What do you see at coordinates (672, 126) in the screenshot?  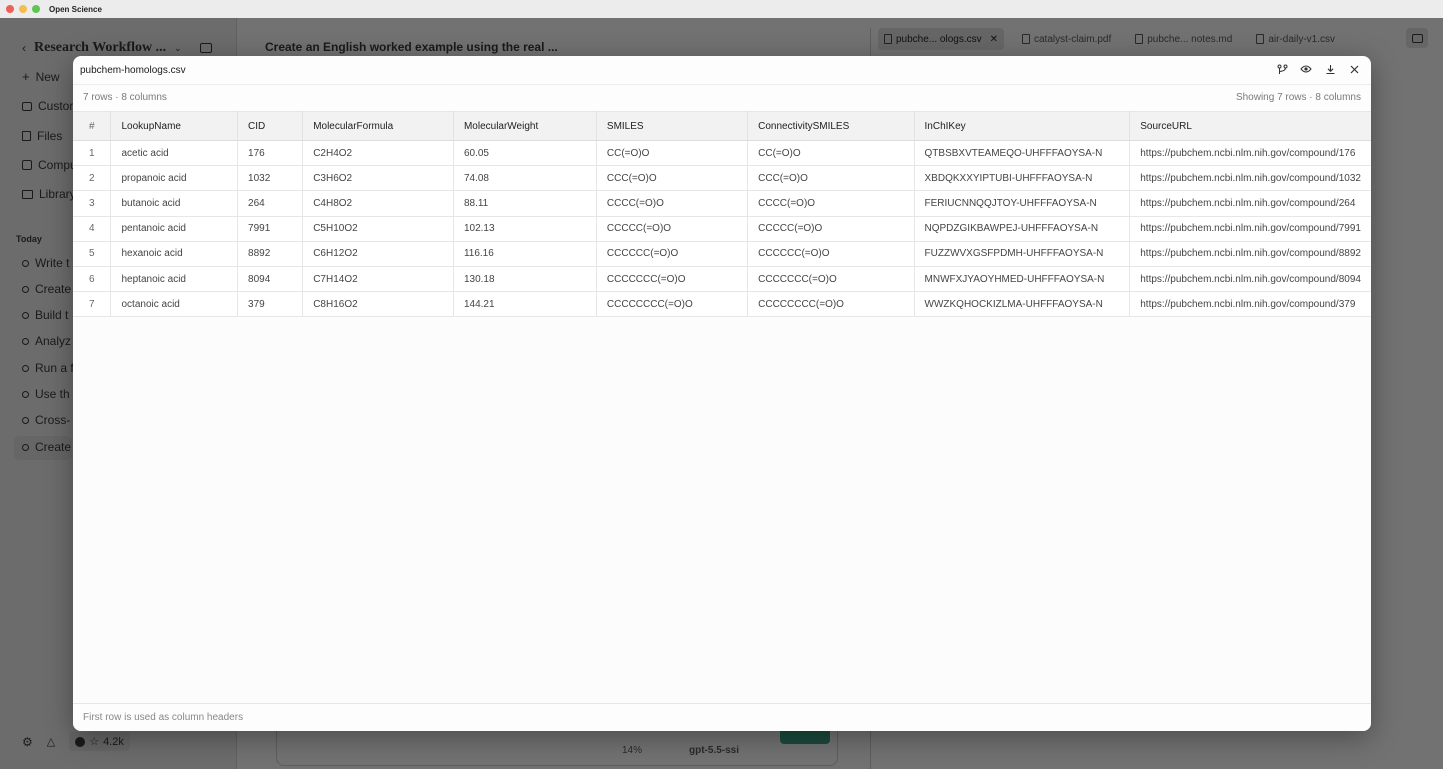 I see `column-header: SMILES` at bounding box center [672, 126].